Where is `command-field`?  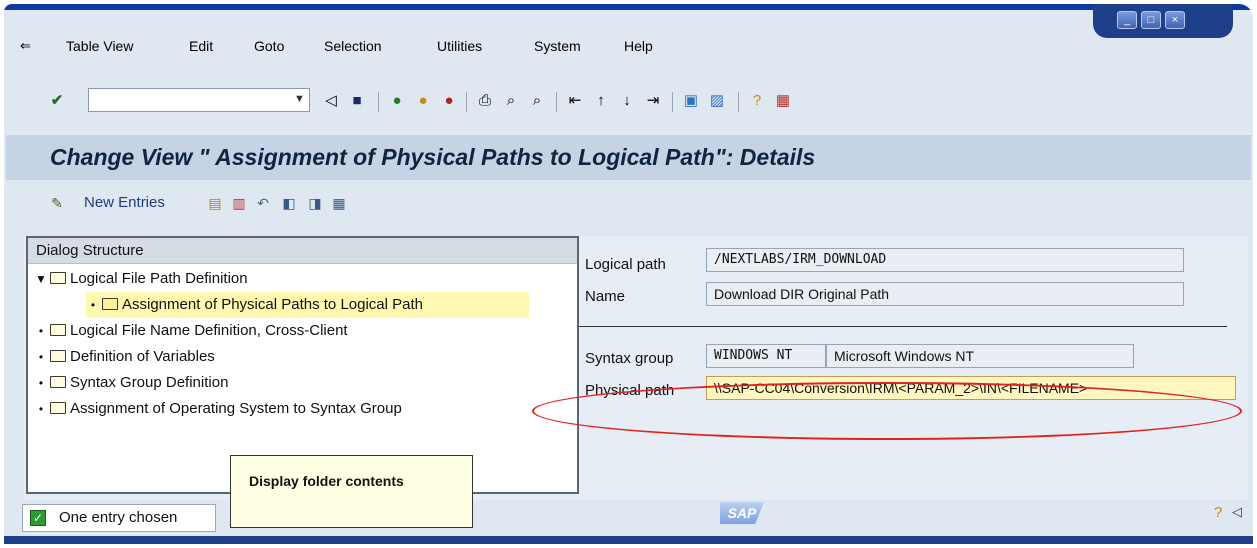 command-field is located at coordinates (199, 100).